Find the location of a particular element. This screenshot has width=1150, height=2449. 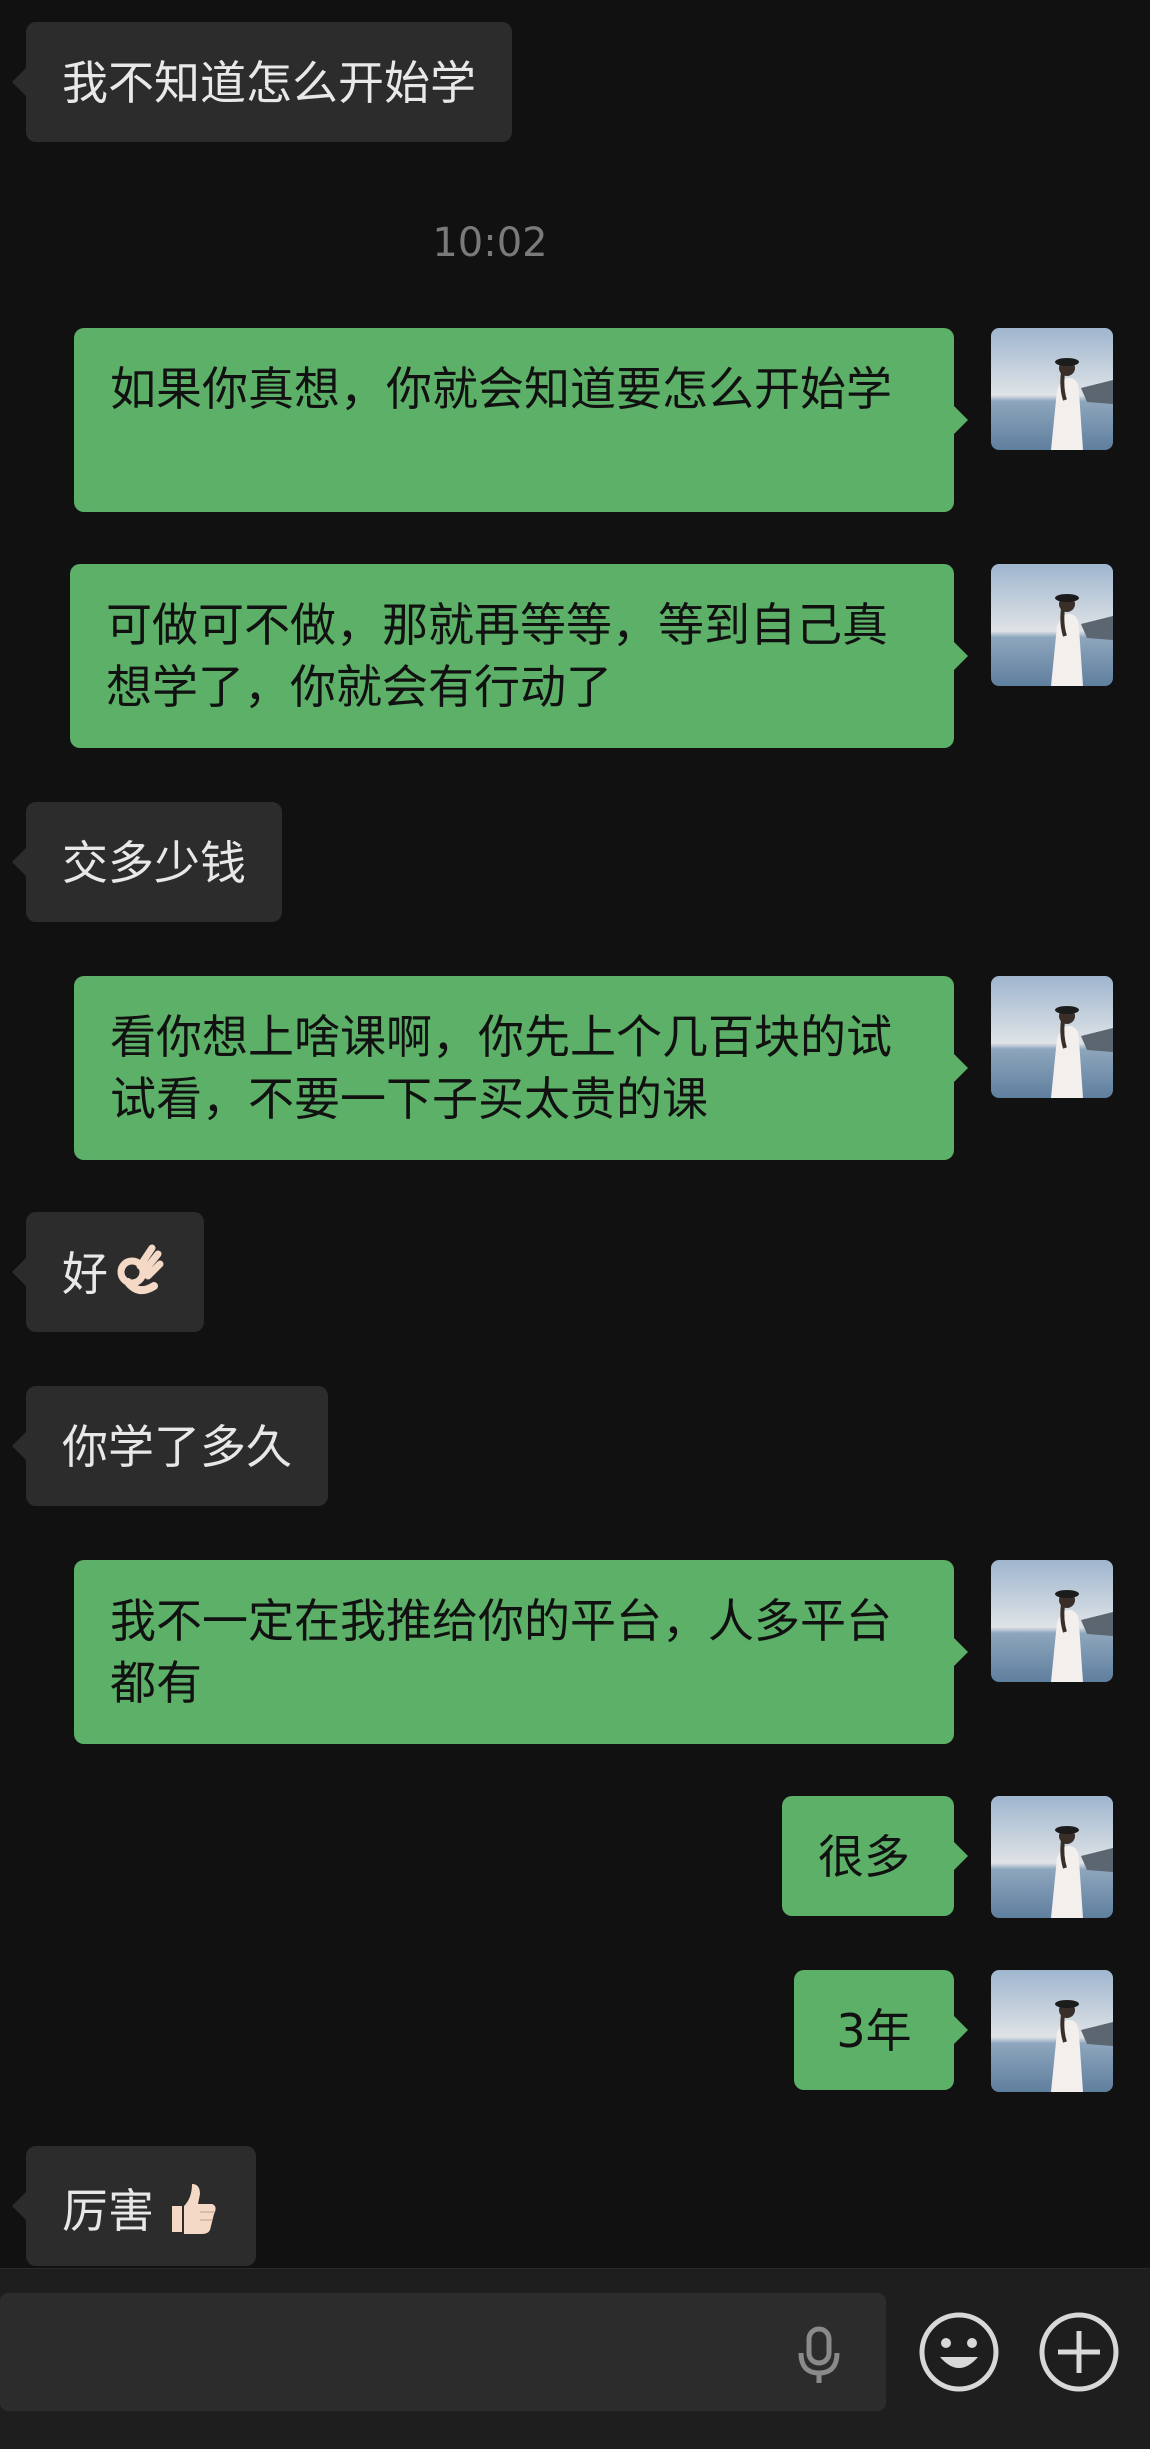

message-bubble-incoming: 交多少钱 is located at coordinates (147, 862).